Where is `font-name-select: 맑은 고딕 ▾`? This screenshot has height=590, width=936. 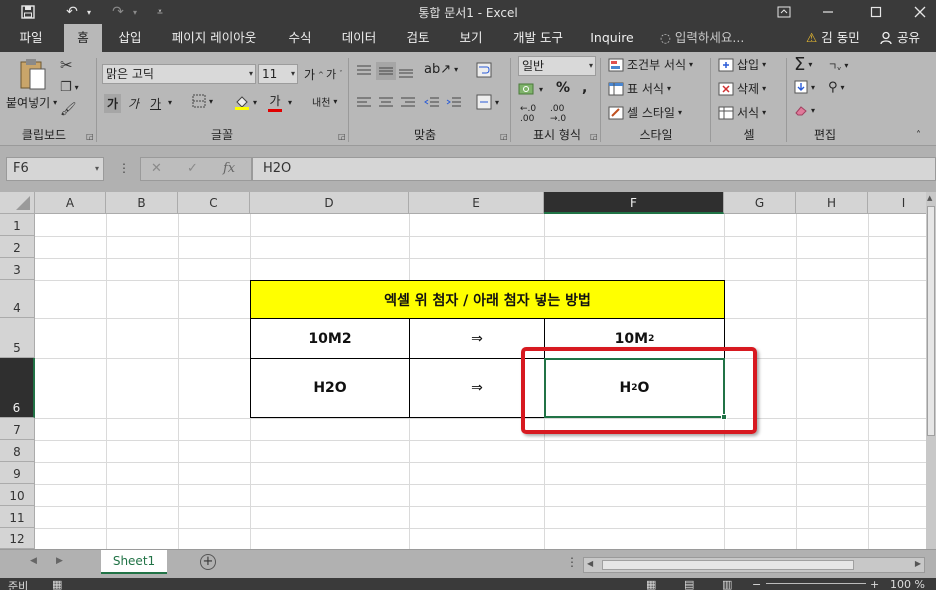
font-name-select: 맑은 고딕 ▾ is located at coordinates (179, 74).